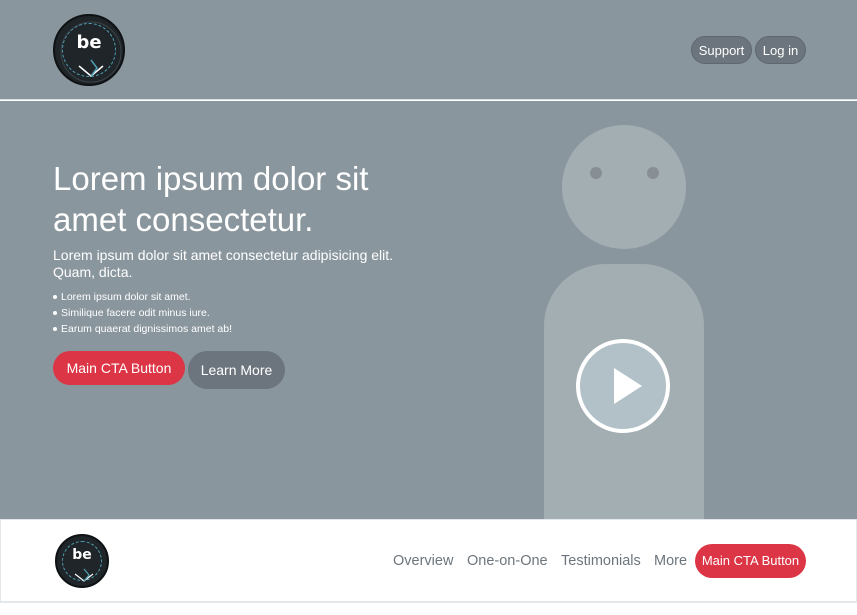  Describe the element at coordinates (780, 50) in the screenshot. I see `login-button: Log in` at that location.